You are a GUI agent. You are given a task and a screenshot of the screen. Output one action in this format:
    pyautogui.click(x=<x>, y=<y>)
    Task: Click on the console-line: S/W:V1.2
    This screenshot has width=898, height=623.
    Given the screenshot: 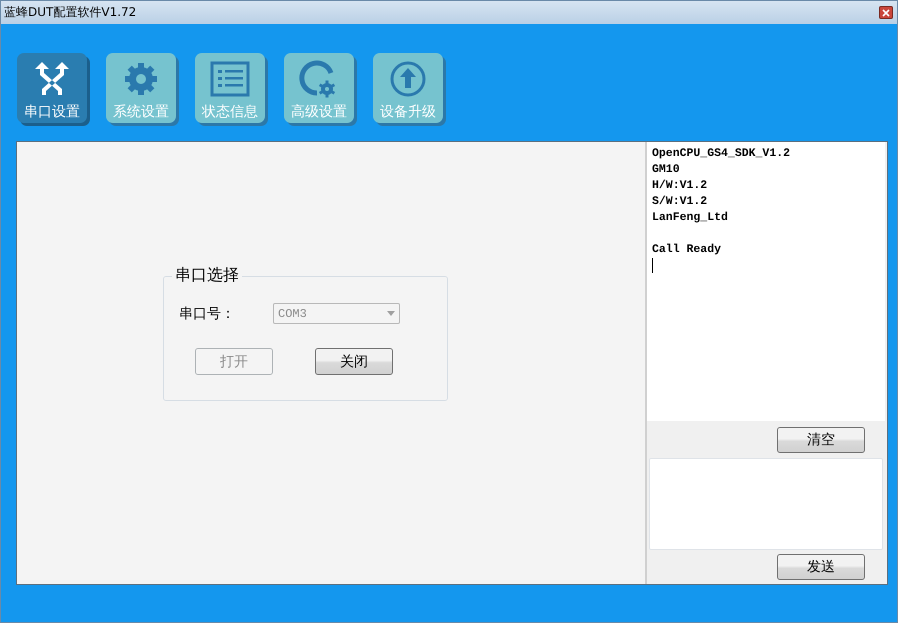 What is the action you would take?
    pyautogui.click(x=680, y=202)
    